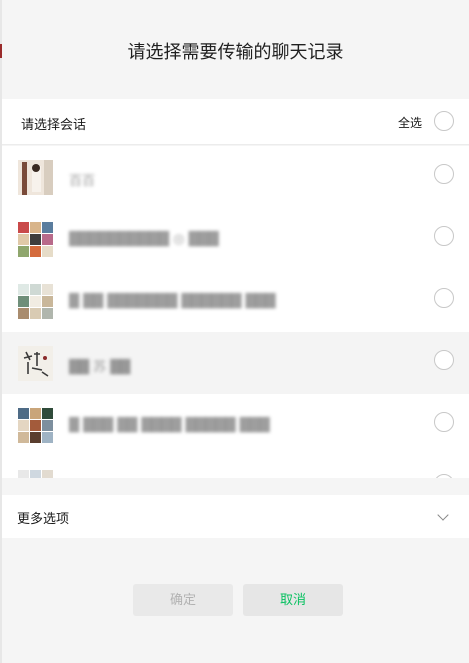  I want to click on chat-row, so click(235, 467).